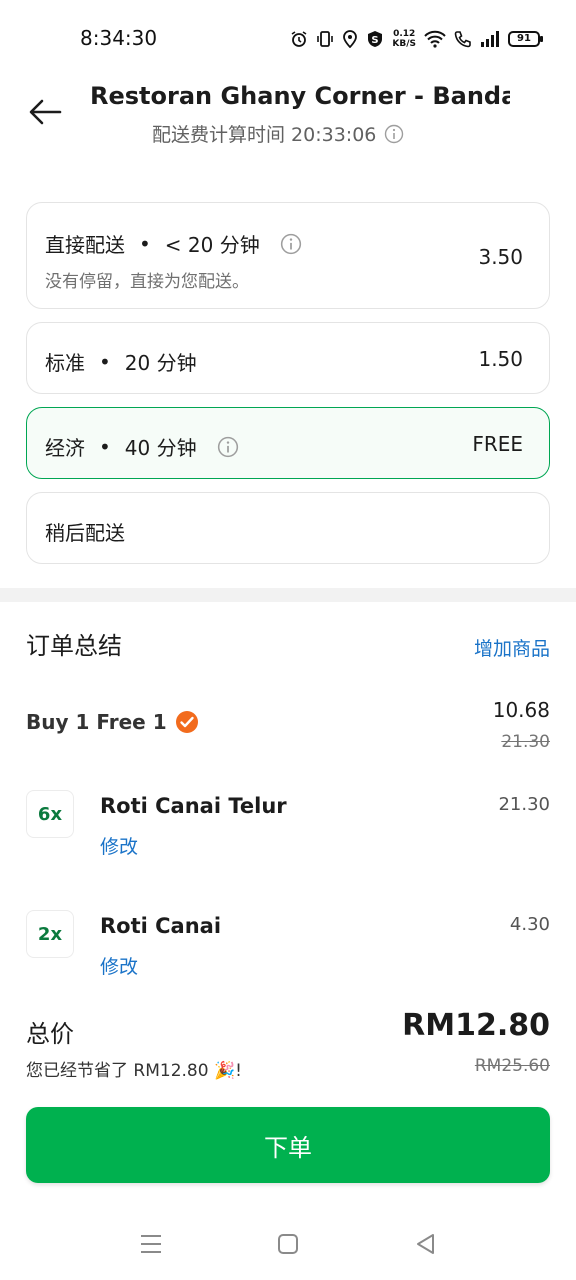 The image size is (576, 1280). I want to click on call-icon, so click(462, 39).